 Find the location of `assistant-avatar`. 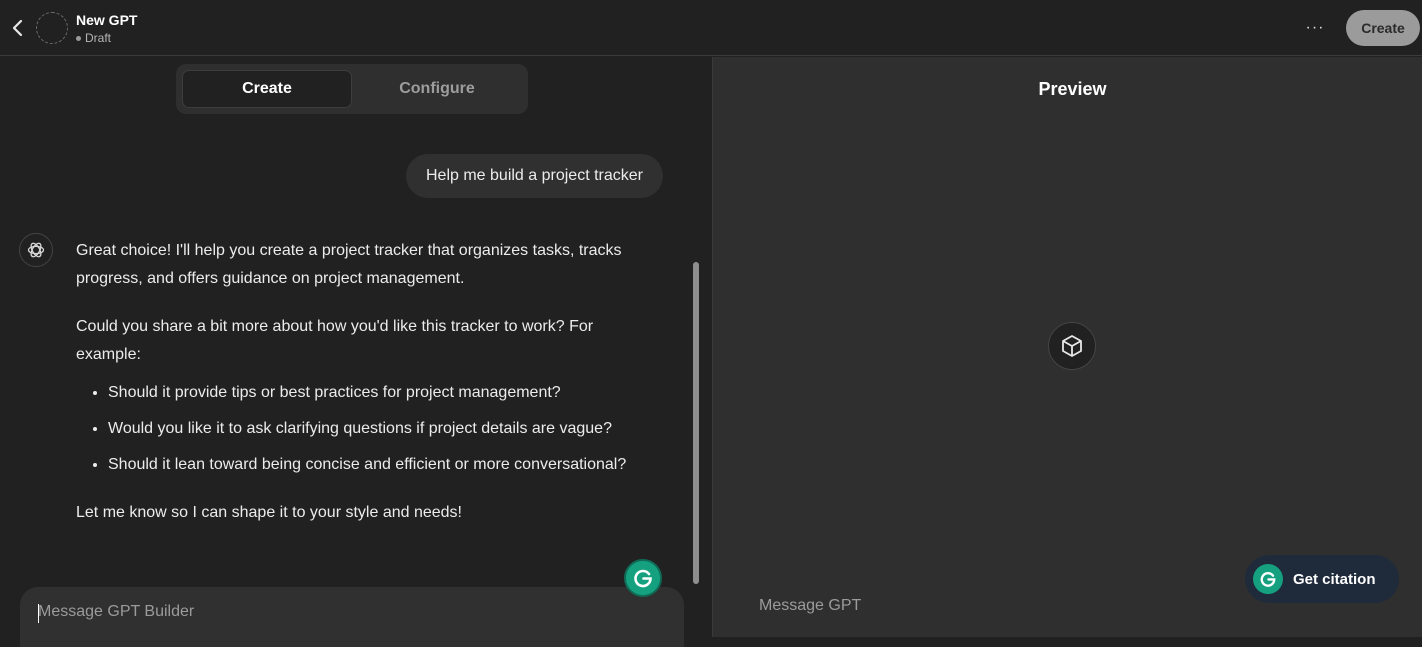

assistant-avatar is located at coordinates (36, 250).